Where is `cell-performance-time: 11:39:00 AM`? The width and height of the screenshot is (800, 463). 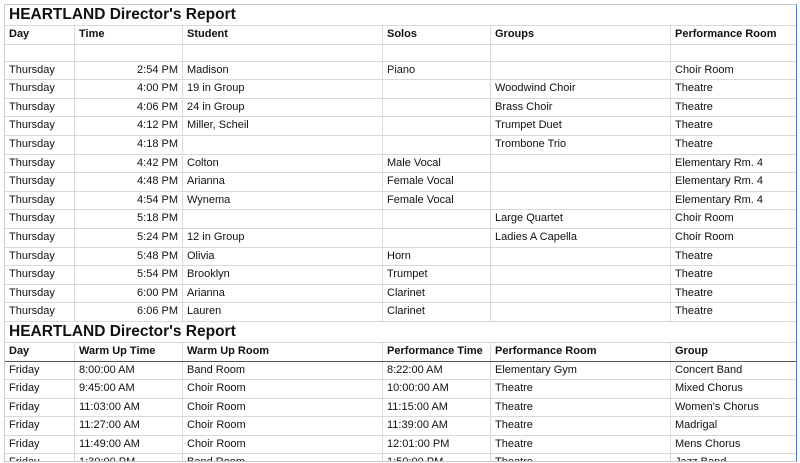
cell-performance-time: 11:39:00 AM is located at coordinates (437, 426).